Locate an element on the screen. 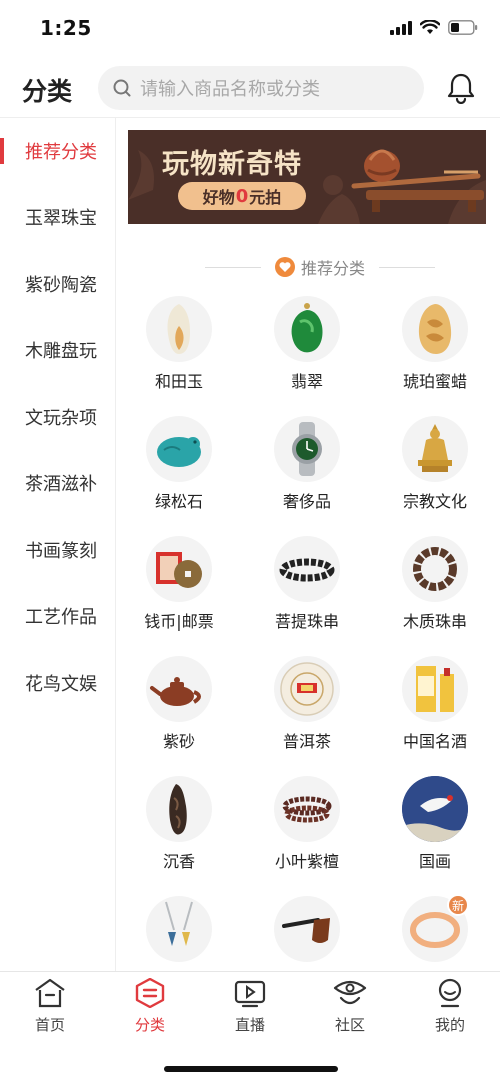  tab-profile: 我的 is located at coordinates (450, 1008).